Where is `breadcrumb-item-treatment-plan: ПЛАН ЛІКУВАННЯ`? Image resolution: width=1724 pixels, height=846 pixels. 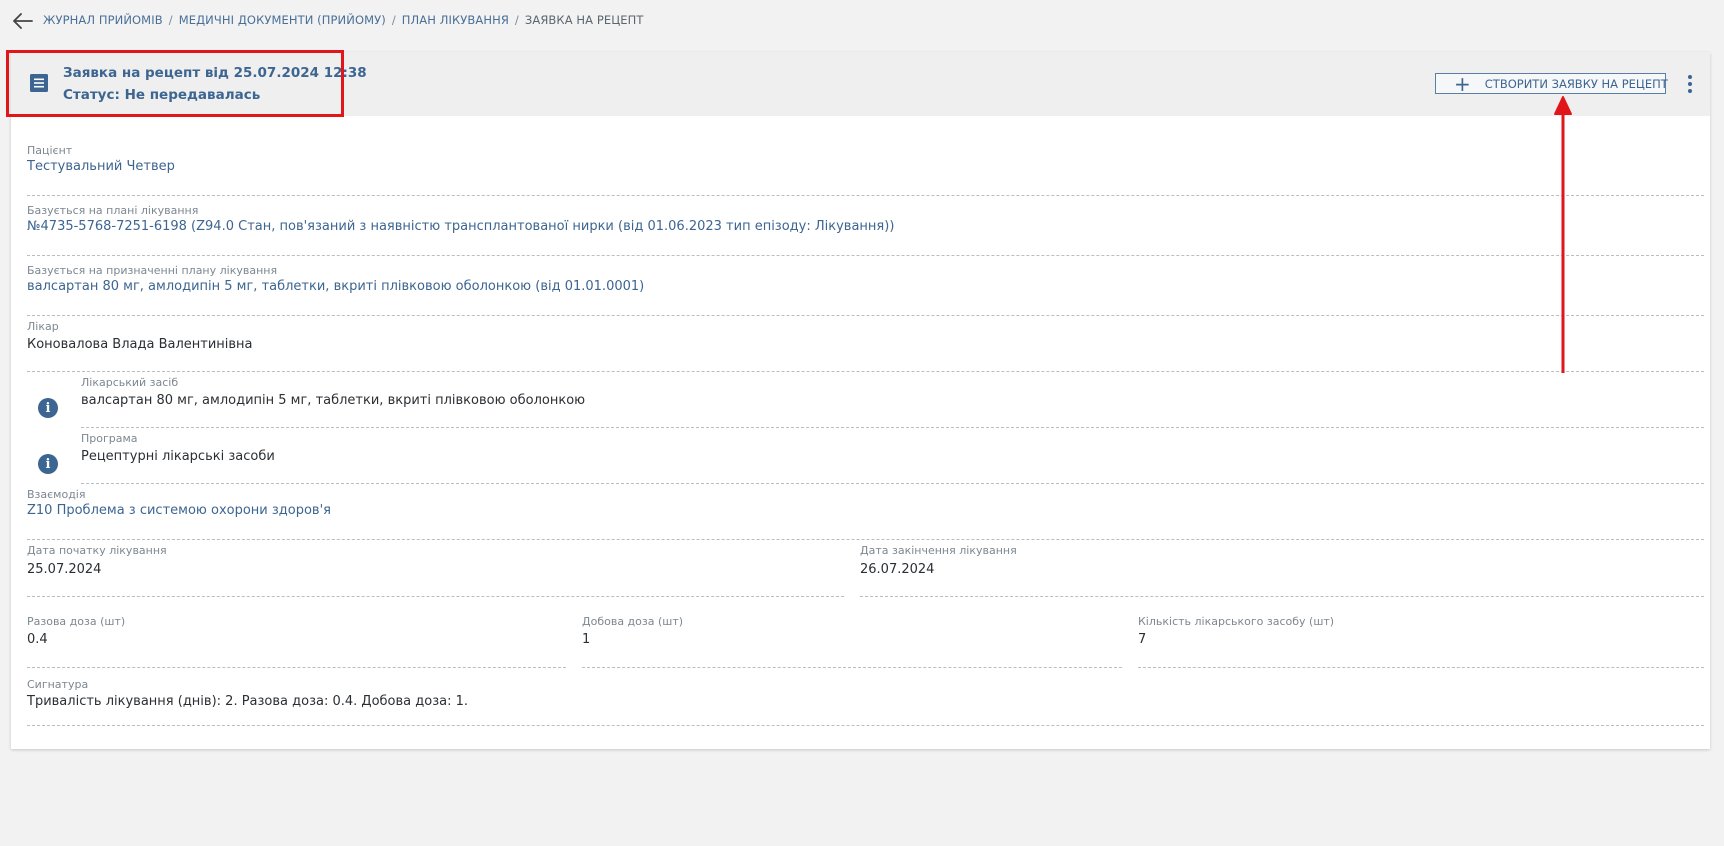
breadcrumb-item-treatment-plan: ПЛАН ЛІКУВАННЯ is located at coordinates (455, 20).